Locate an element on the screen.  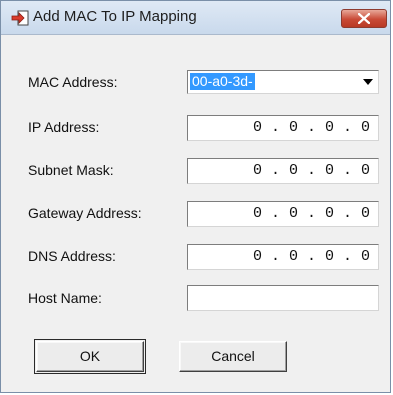
title-bar: Add MAC To IP Mapping is located at coordinates (195, 18).